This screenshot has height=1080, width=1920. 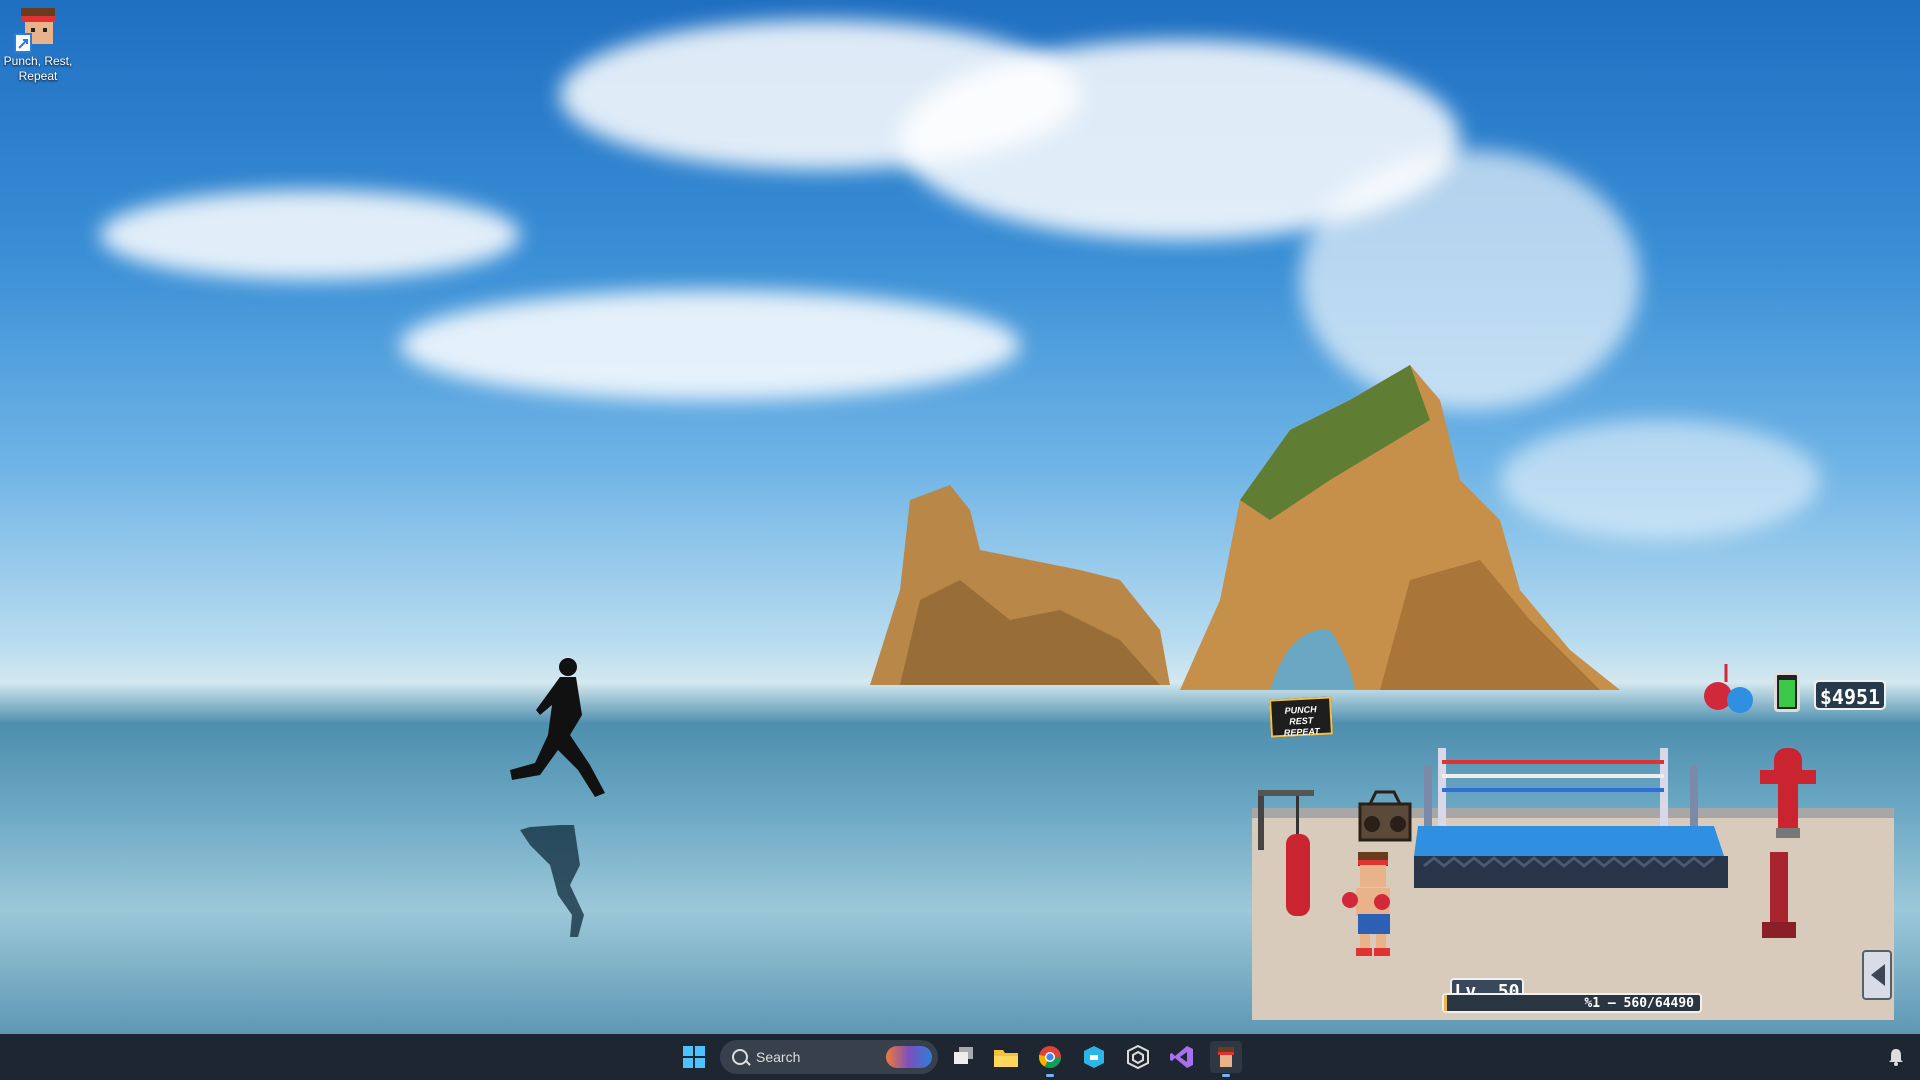 I want to click on search-placeholder: Search, so click(x=778, y=1057).